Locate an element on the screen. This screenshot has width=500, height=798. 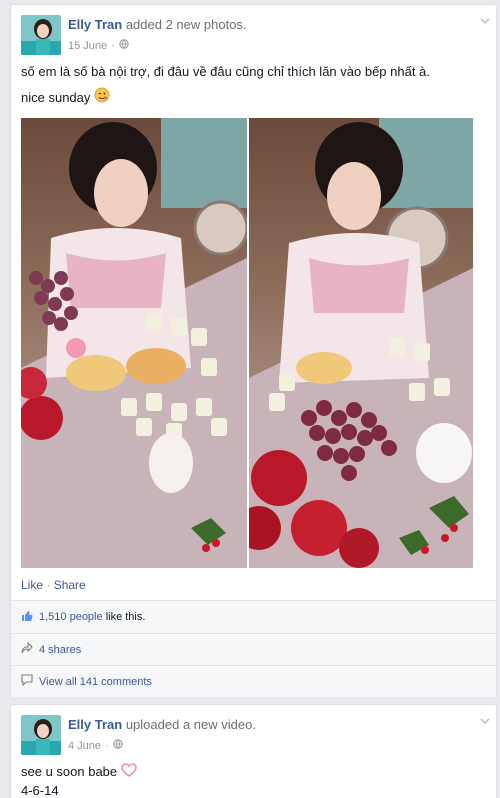
heart-icon is located at coordinates (129, 772).